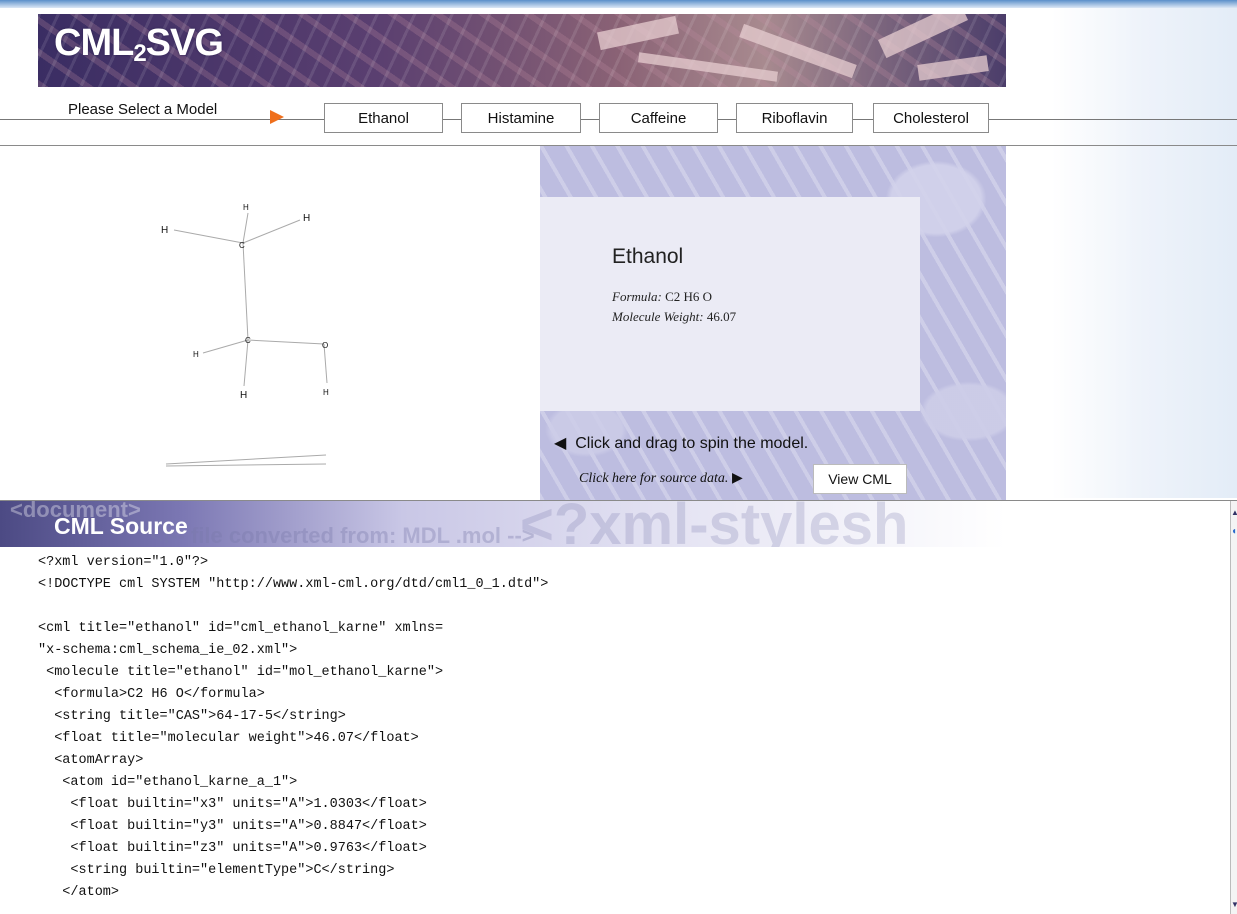 The image size is (1237, 914). What do you see at coordinates (637, 296) in the screenshot?
I see `formula-label: Formula:` at bounding box center [637, 296].